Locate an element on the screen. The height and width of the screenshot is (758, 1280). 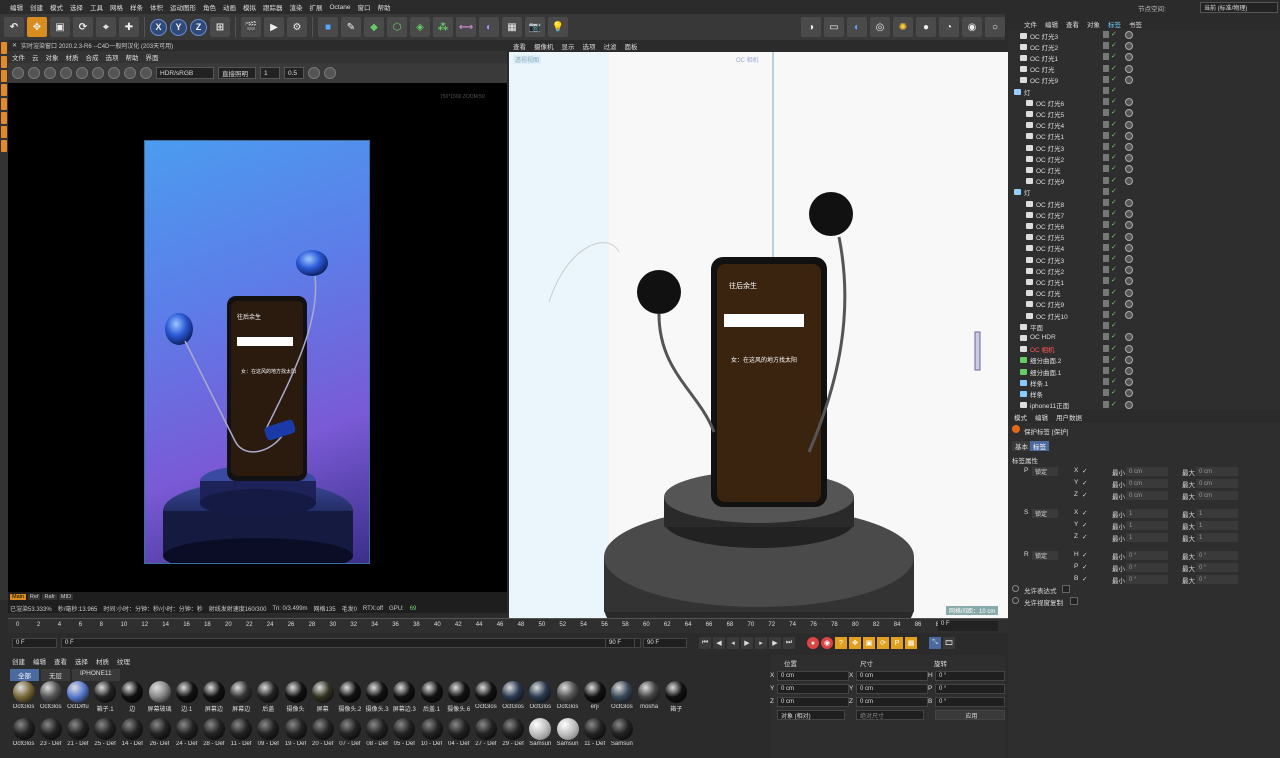
object-row: OC 灯光6 ✓ is located at coordinates (1144, 225).